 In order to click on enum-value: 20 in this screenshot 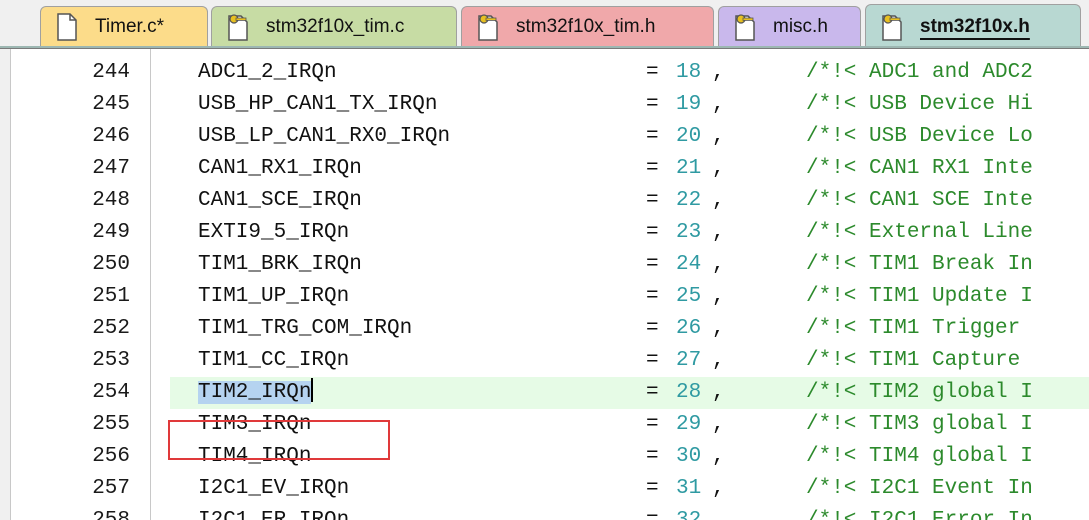, I will do `click(689, 136)`.